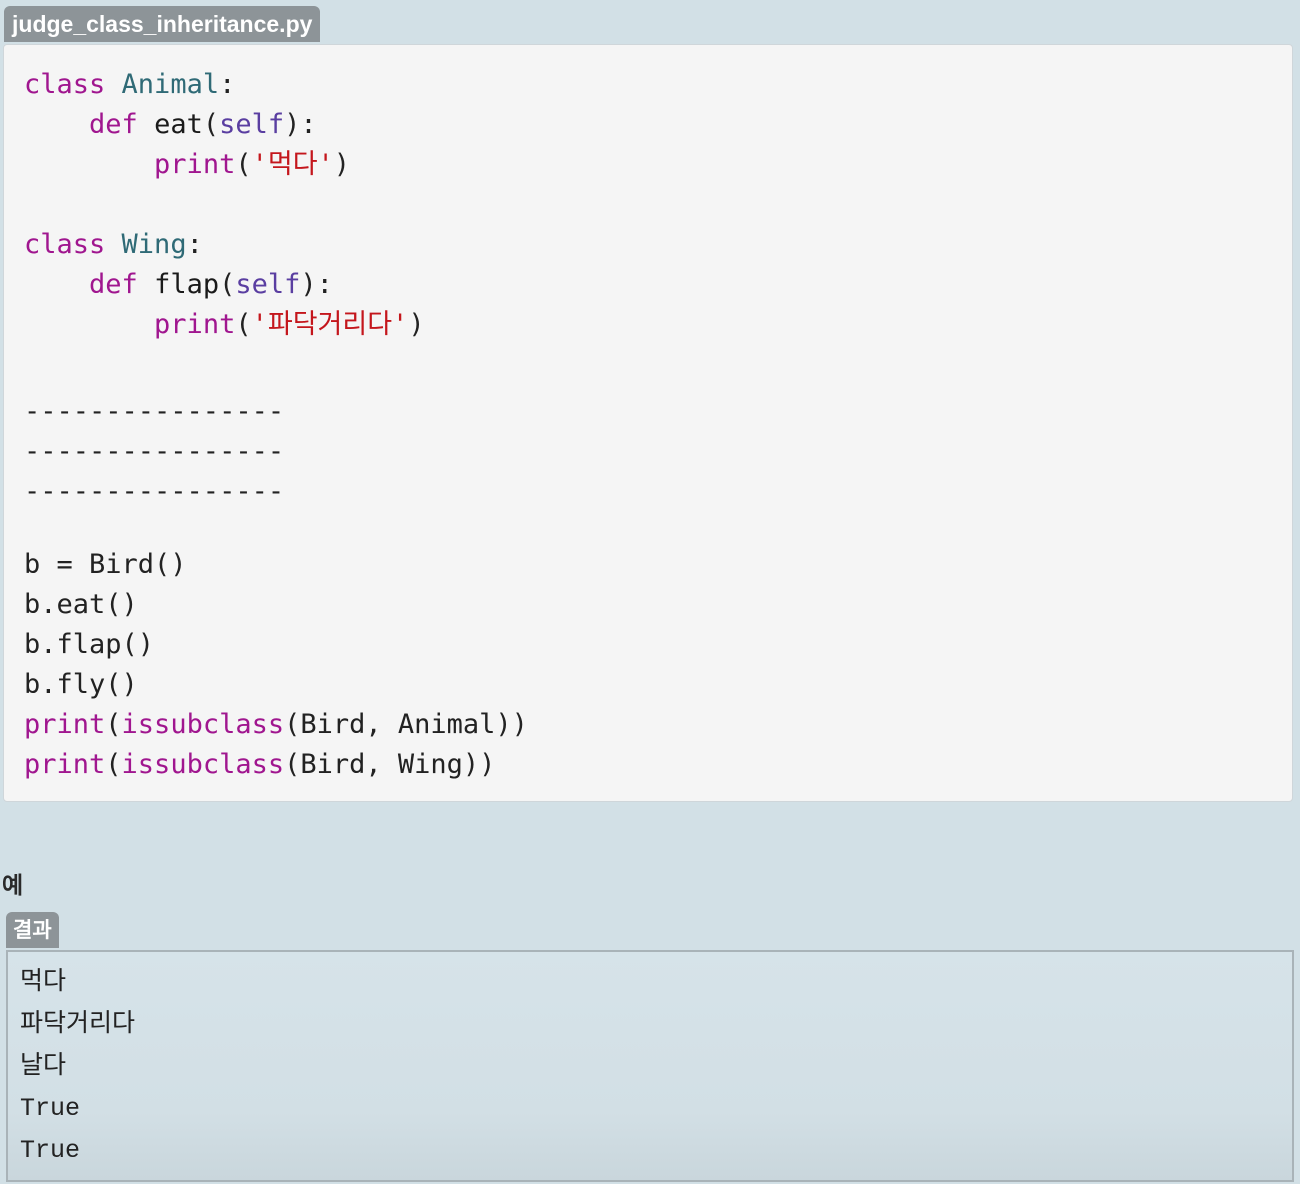  Describe the element at coordinates (162, 24) in the screenshot. I see `file-name-tab: judge_class_inheritance.py` at that location.